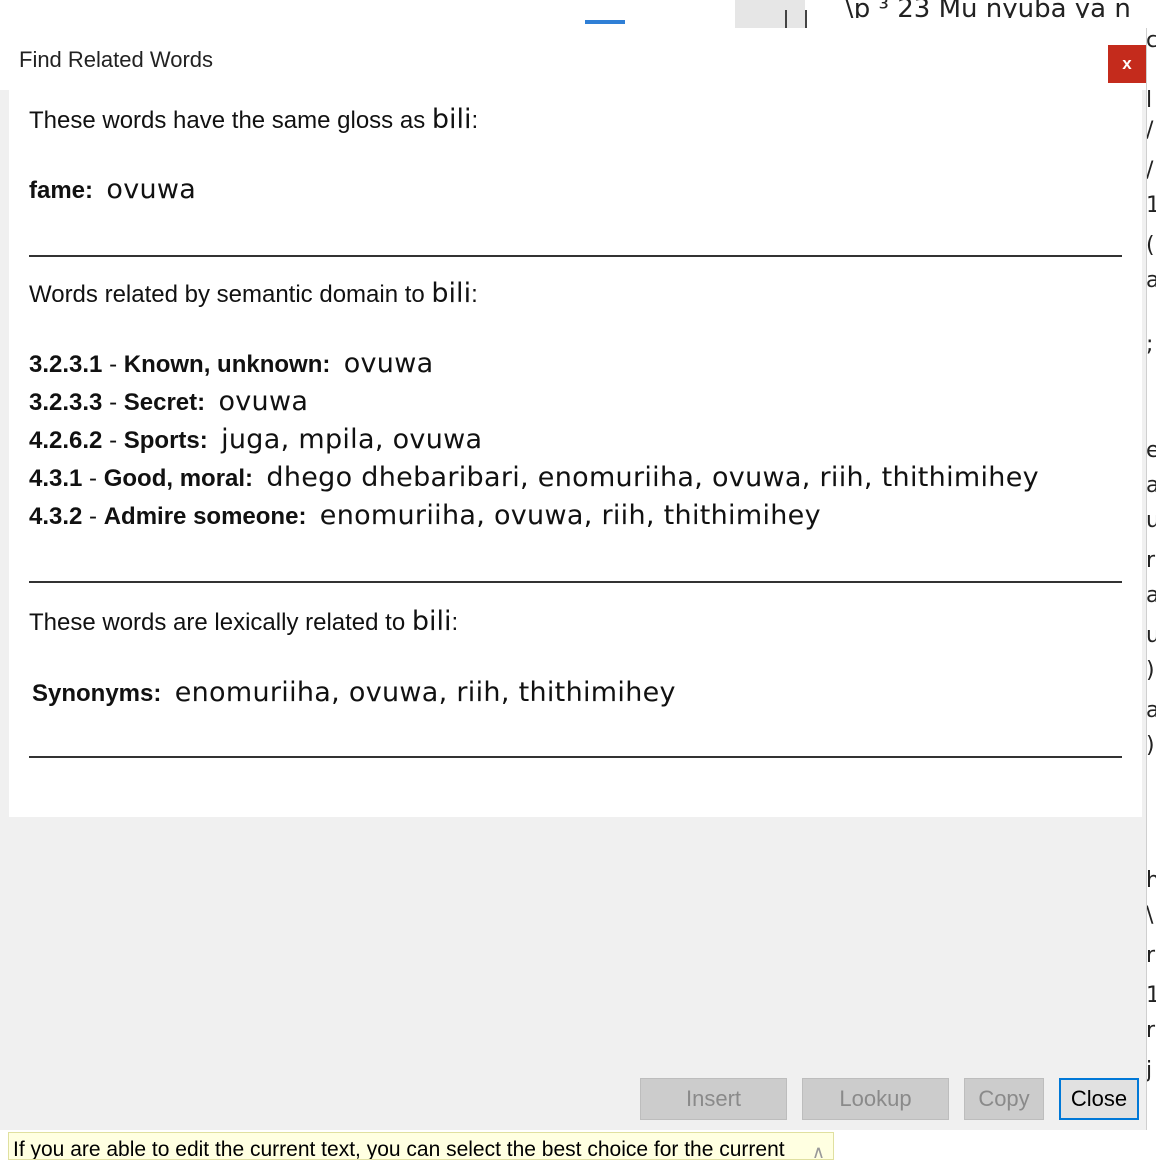  I want to click on background-text-fragment: (, so click(1150, 245).